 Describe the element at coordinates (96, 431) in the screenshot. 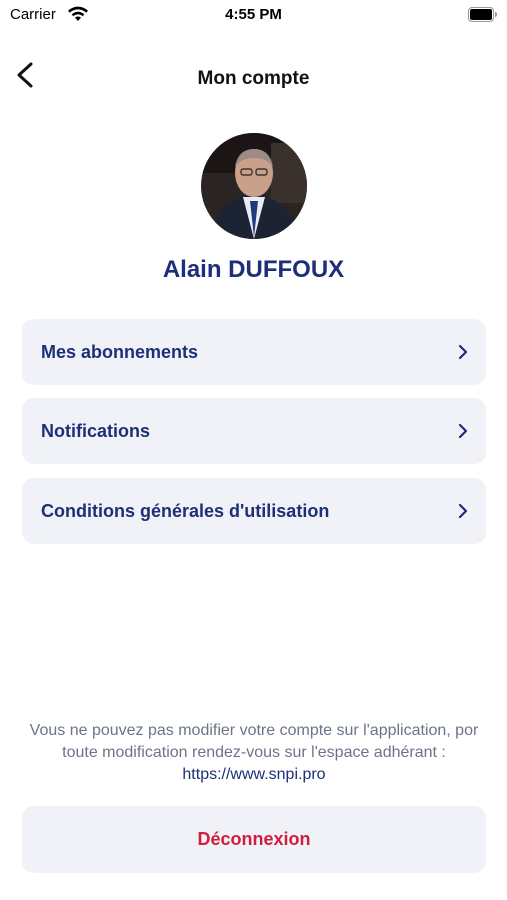

I see `menu-item-label: Notifications` at that location.